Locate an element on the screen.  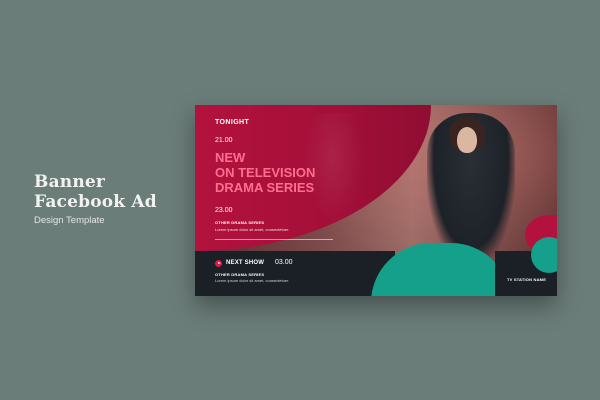
template-caption: Banner Facebook Ad Design Template is located at coordinates (95, 199).